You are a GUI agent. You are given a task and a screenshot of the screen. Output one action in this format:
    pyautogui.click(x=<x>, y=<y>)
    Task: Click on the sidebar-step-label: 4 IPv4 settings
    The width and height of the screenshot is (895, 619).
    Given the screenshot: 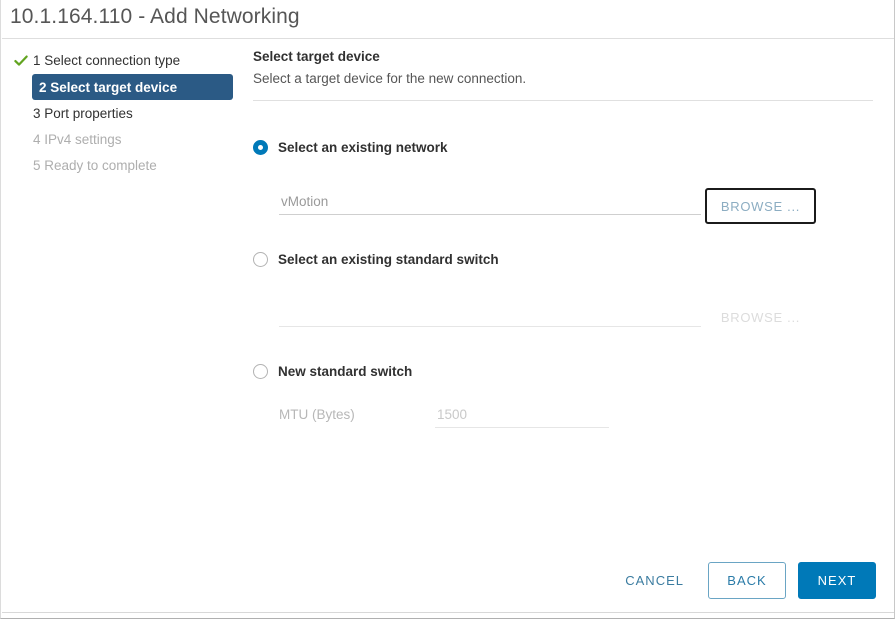 What is the action you would take?
    pyautogui.click(x=77, y=139)
    